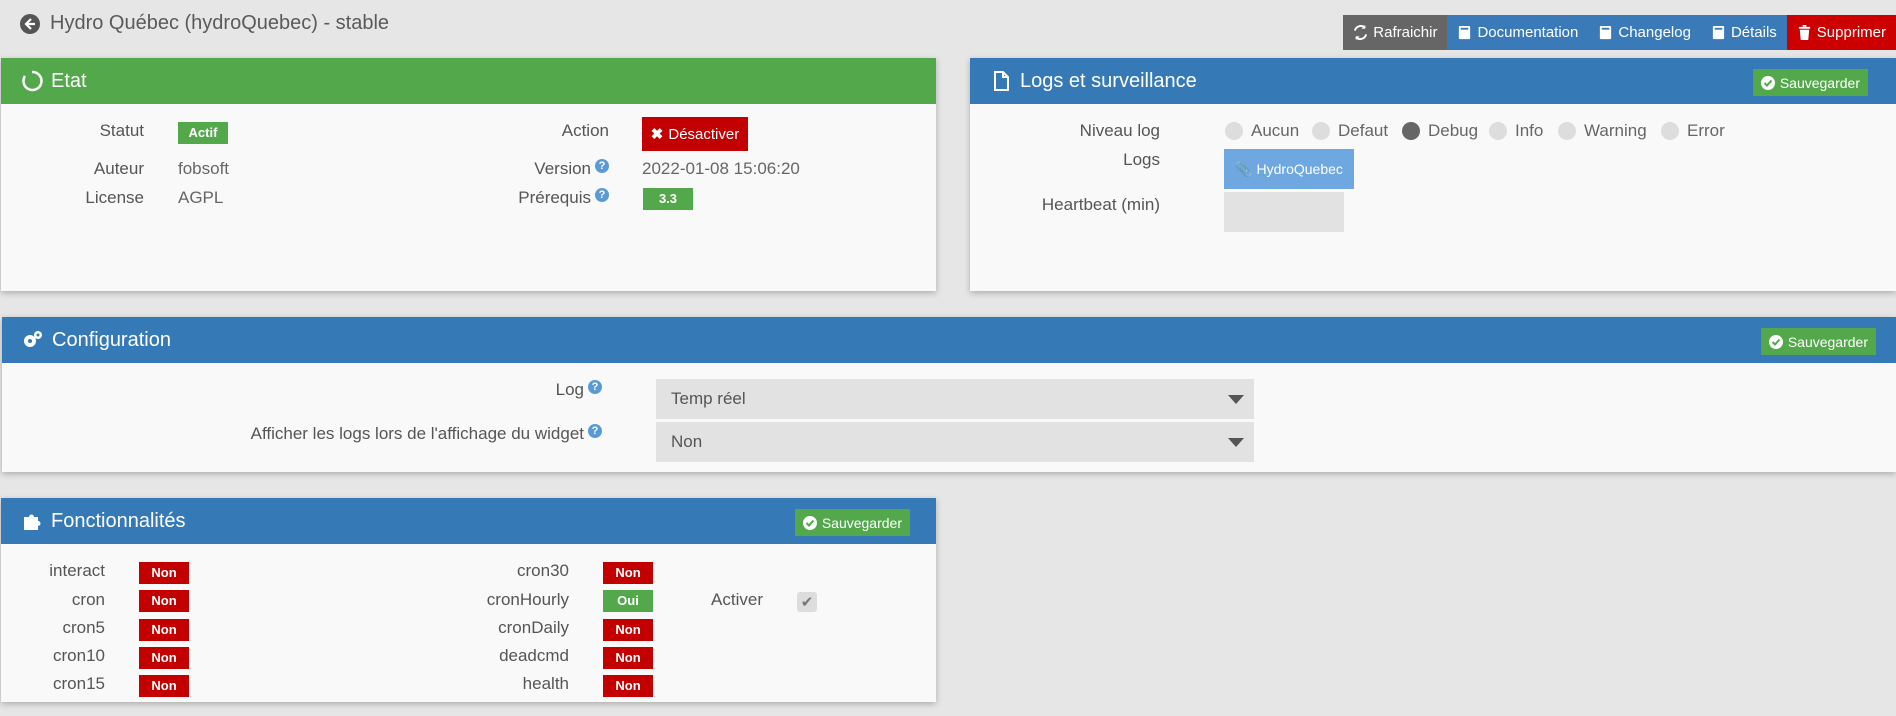 The height and width of the screenshot is (716, 1896). Describe the element at coordinates (585, 130) in the screenshot. I see `action-label: Action` at that location.